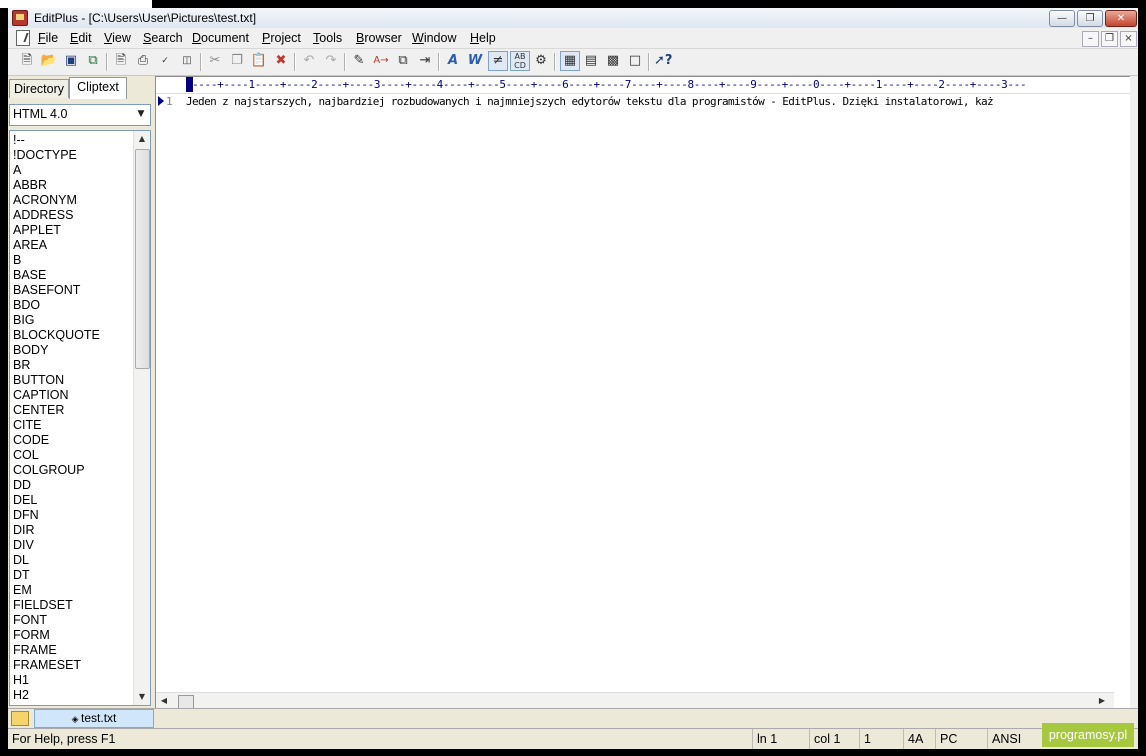  Describe the element at coordinates (72, 515) in the screenshot. I see `tag-list-item: DFN` at that location.